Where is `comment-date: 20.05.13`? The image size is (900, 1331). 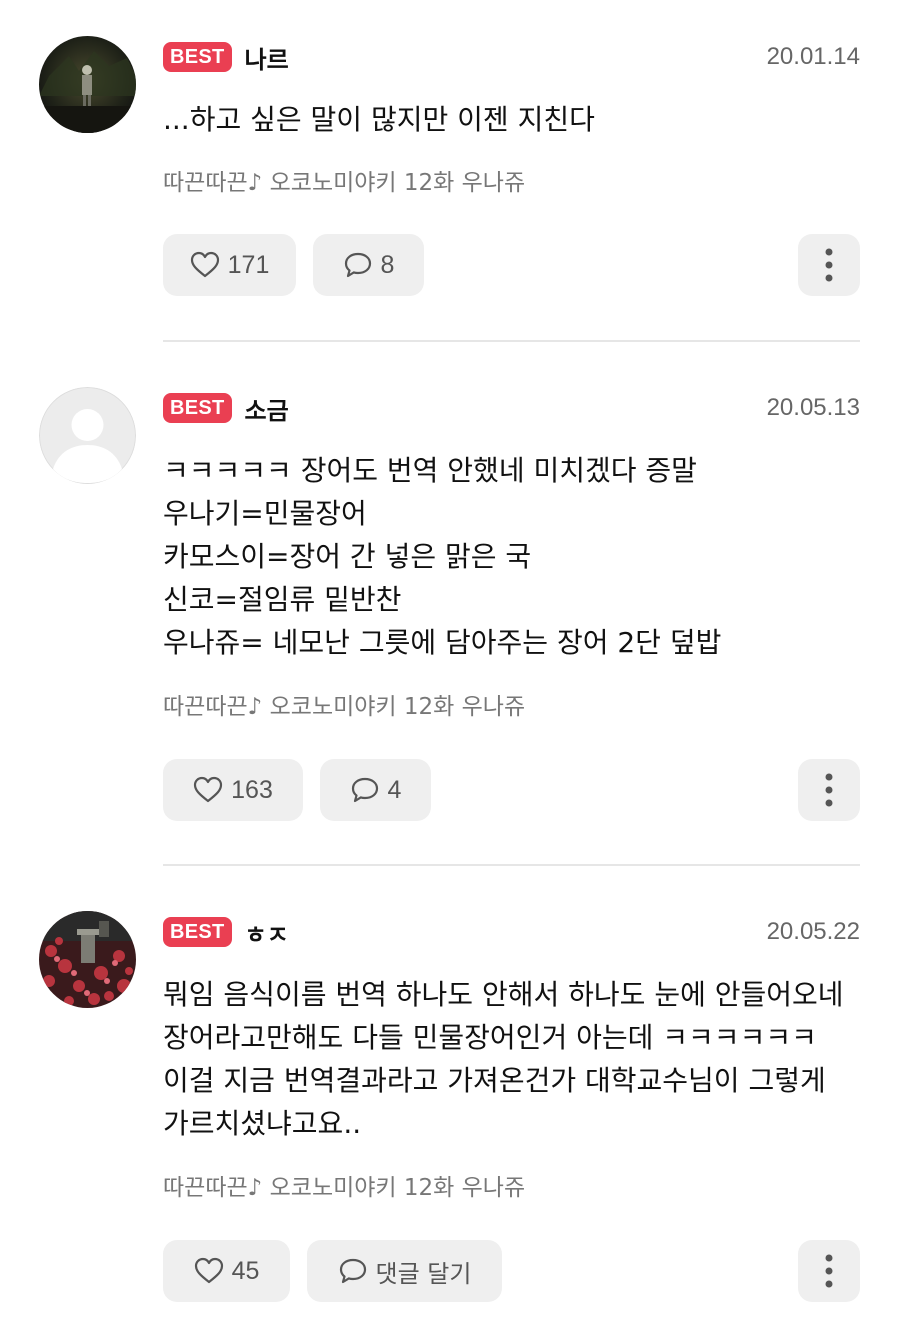
comment-date: 20.05.13 is located at coordinates (813, 407).